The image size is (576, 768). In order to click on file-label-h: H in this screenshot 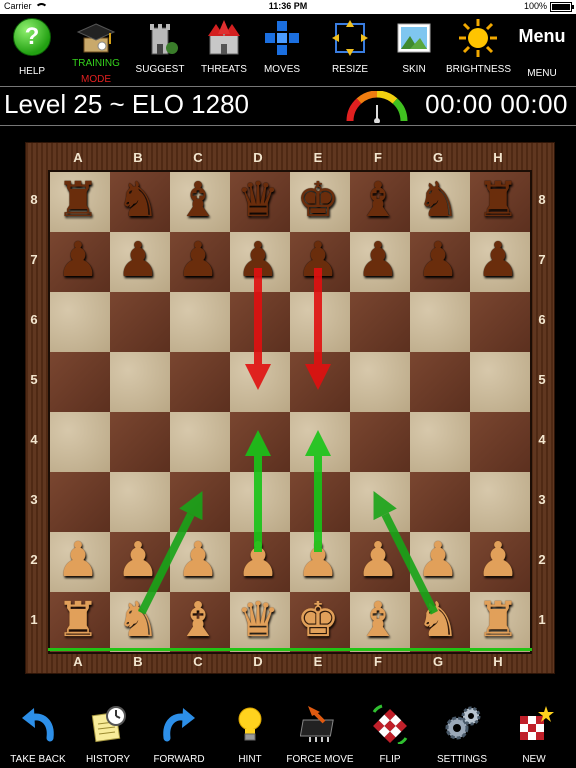, I will do `click(498, 157)`.